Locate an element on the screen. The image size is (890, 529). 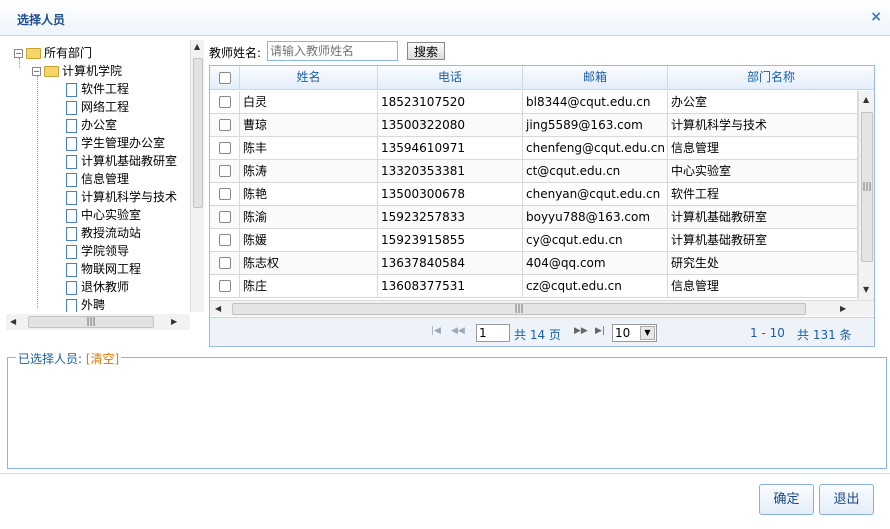
pagination-bar: |◀ ◀◀ 共 14 页 ▶▶ ▶| 10 ▼ 1 - 10 共 131 条 is located at coordinates (542, 331).